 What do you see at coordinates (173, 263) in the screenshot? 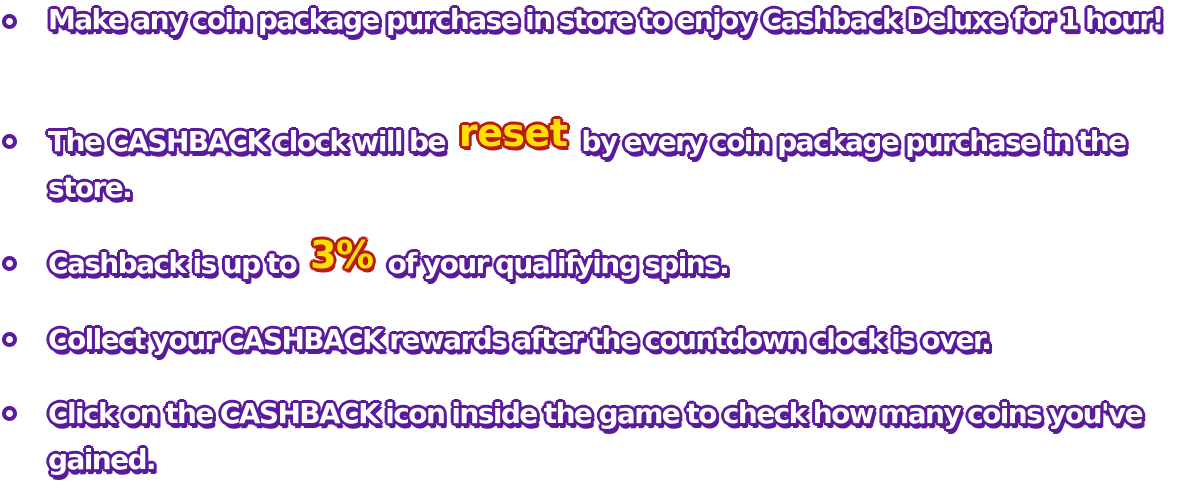
I see `rule-text-before: Cashback is up to` at bounding box center [173, 263].